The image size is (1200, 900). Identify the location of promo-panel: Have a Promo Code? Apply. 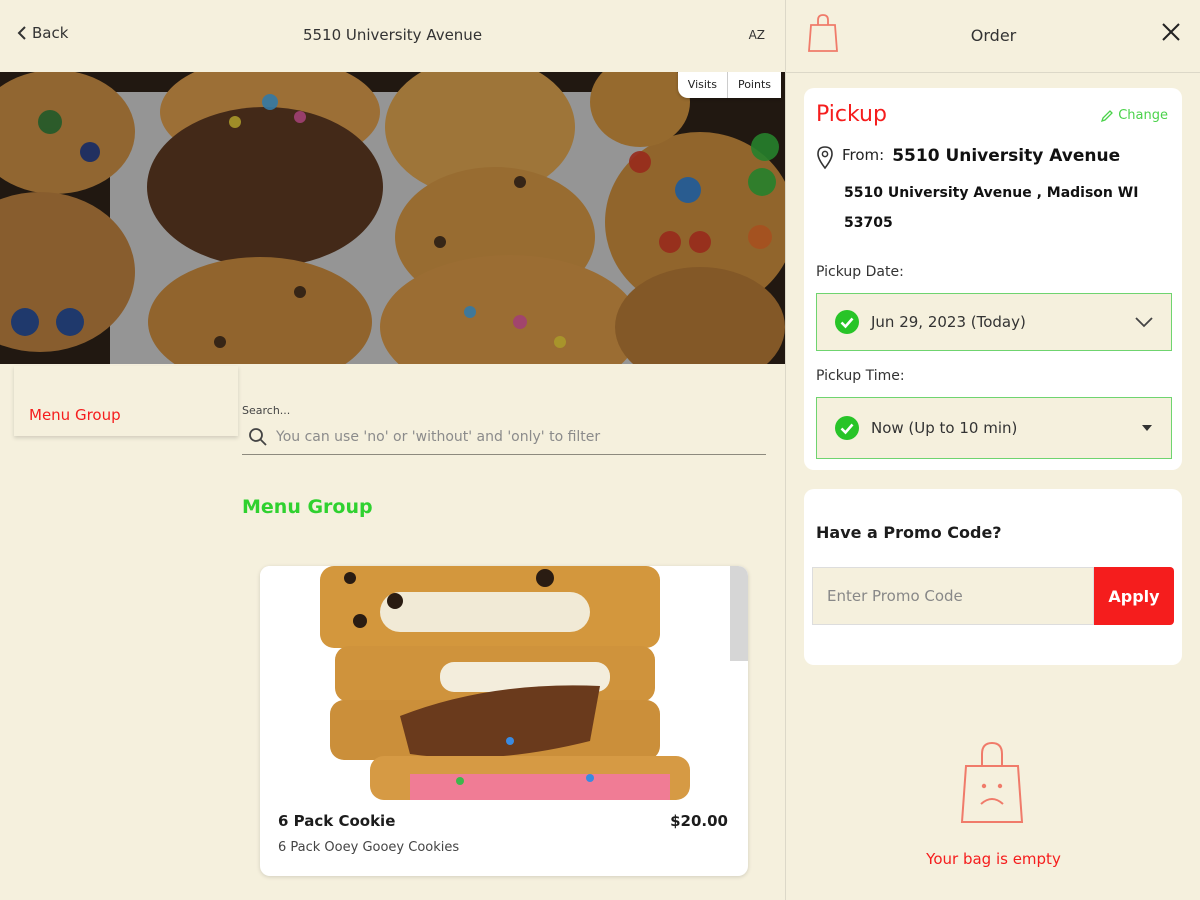
(993, 577).